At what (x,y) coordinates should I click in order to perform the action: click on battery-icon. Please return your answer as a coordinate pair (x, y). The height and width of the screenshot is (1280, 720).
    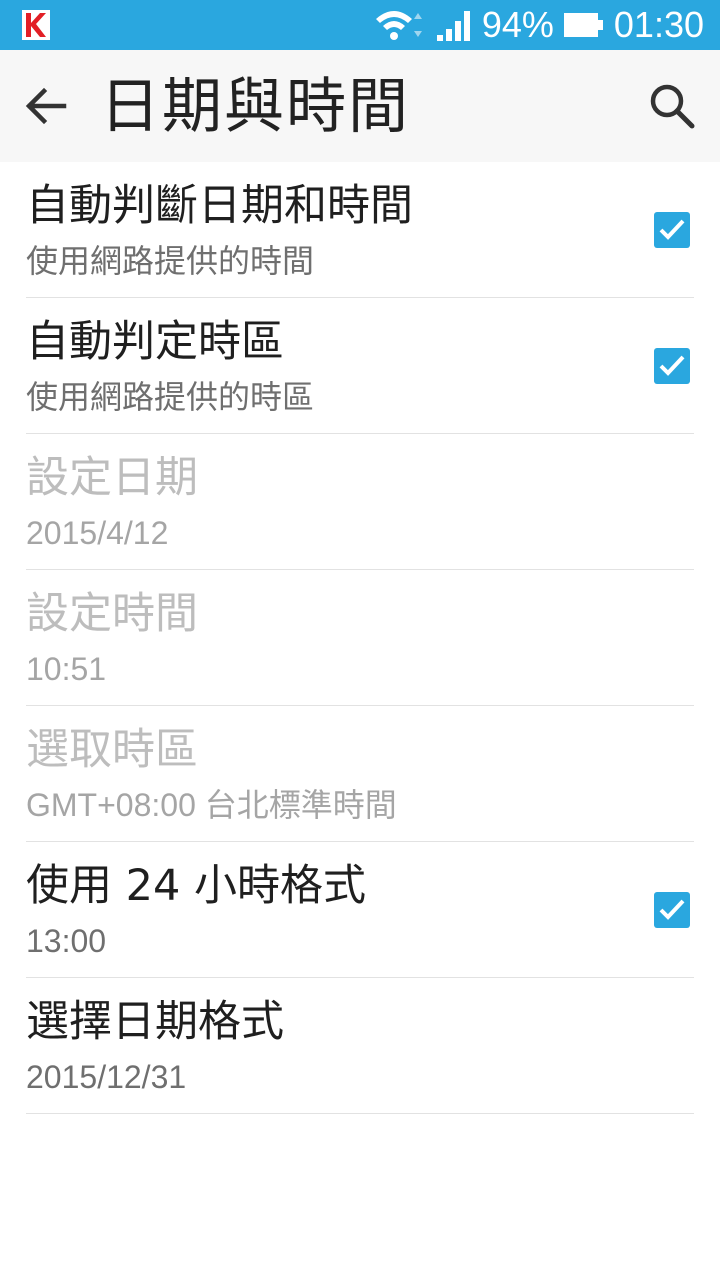
    Looking at the image, I should click on (583, 25).